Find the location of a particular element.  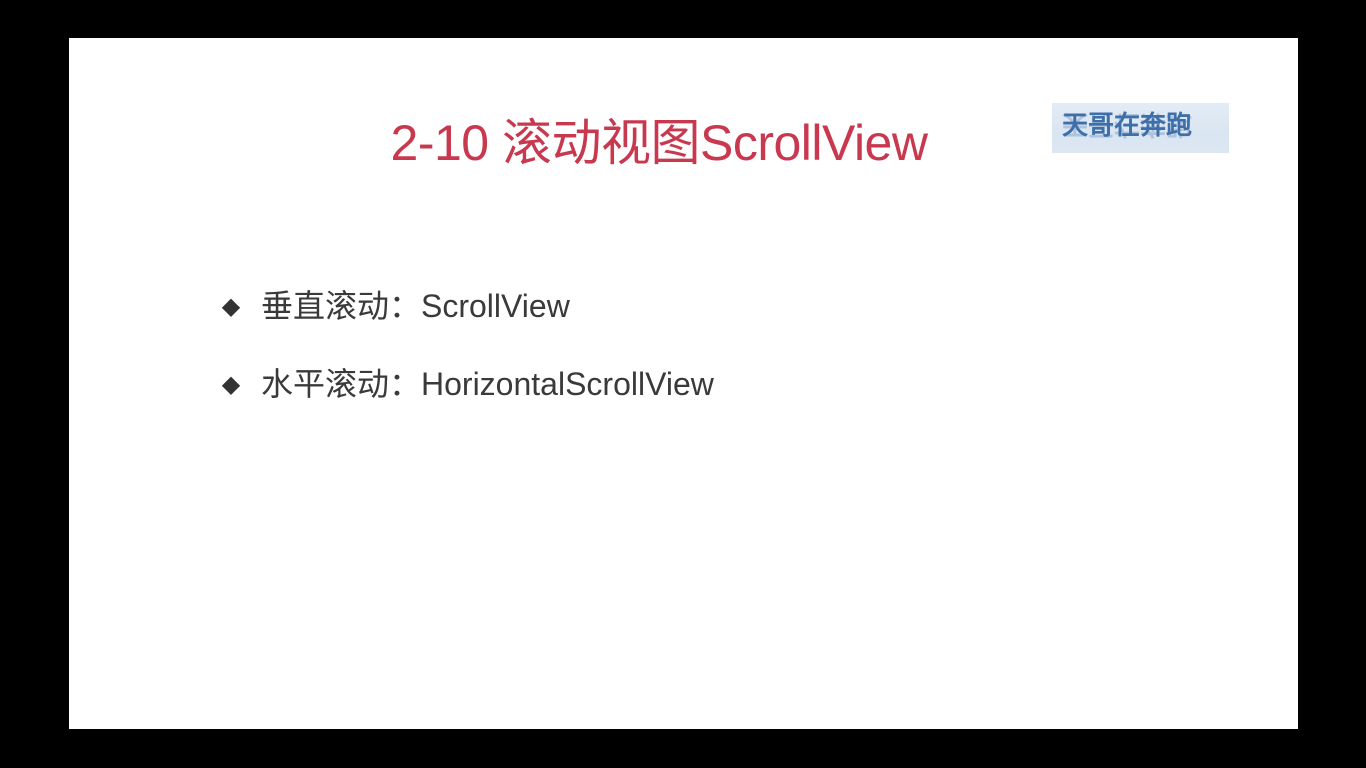

watermark-reflection: 天哥在奔跑 is located at coordinates (1127, 124).